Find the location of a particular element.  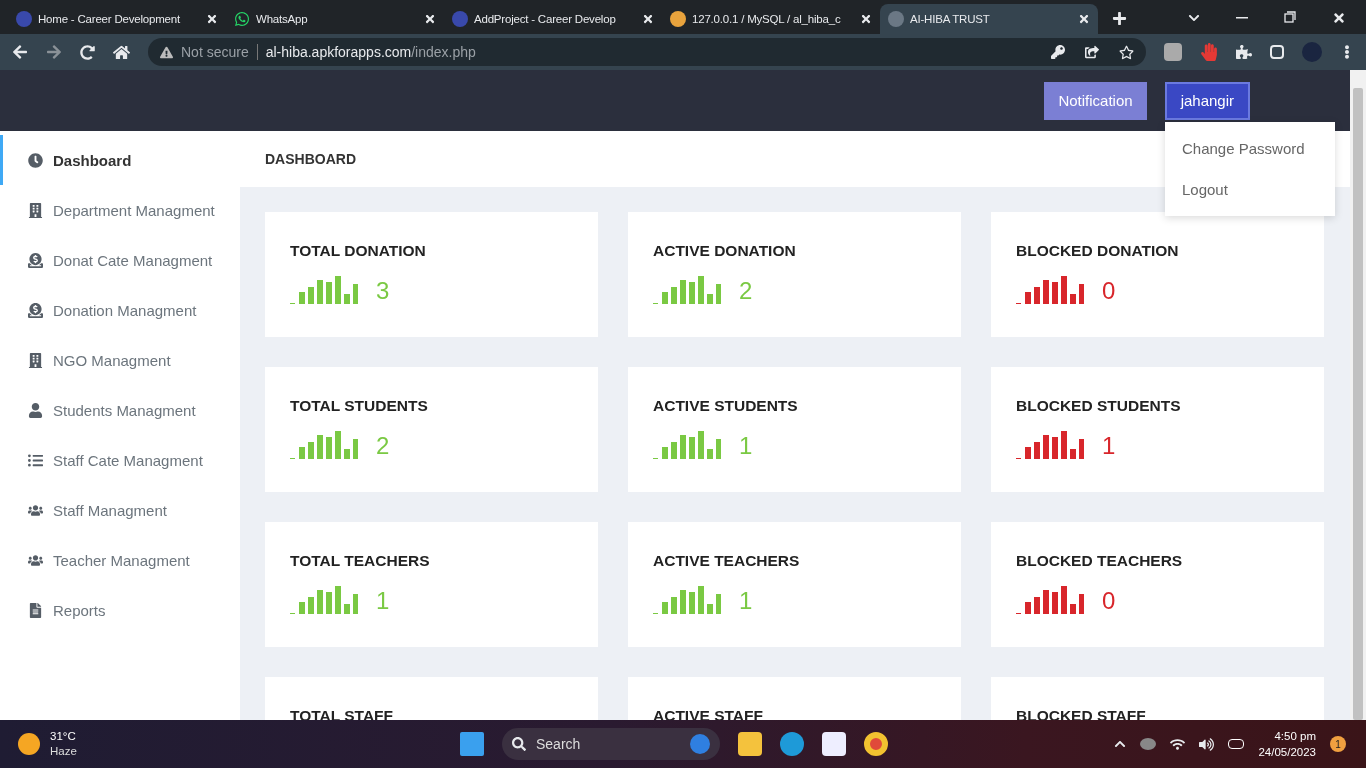

list-icon is located at coordinates (35, 460).